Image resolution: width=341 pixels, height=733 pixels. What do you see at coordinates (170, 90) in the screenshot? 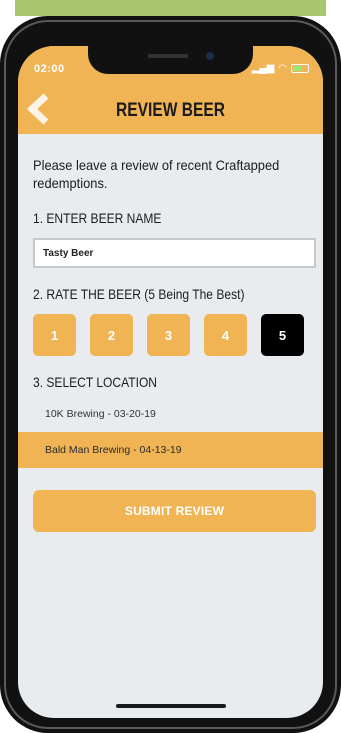
I see `app-header: 02:00 ▂▄▆ ◠ REVIEW BEER` at bounding box center [170, 90].